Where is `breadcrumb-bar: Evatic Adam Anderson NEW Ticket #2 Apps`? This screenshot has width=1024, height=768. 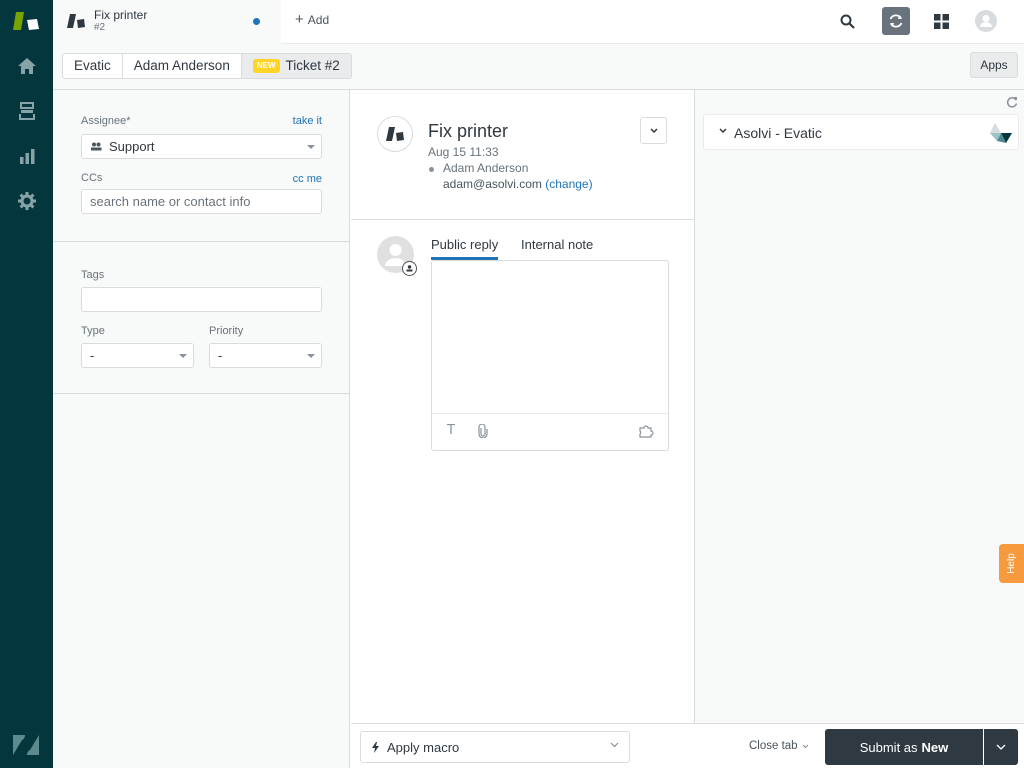 breadcrumb-bar: Evatic Adam Anderson NEW Ticket #2 Apps is located at coordinates (538, 67).